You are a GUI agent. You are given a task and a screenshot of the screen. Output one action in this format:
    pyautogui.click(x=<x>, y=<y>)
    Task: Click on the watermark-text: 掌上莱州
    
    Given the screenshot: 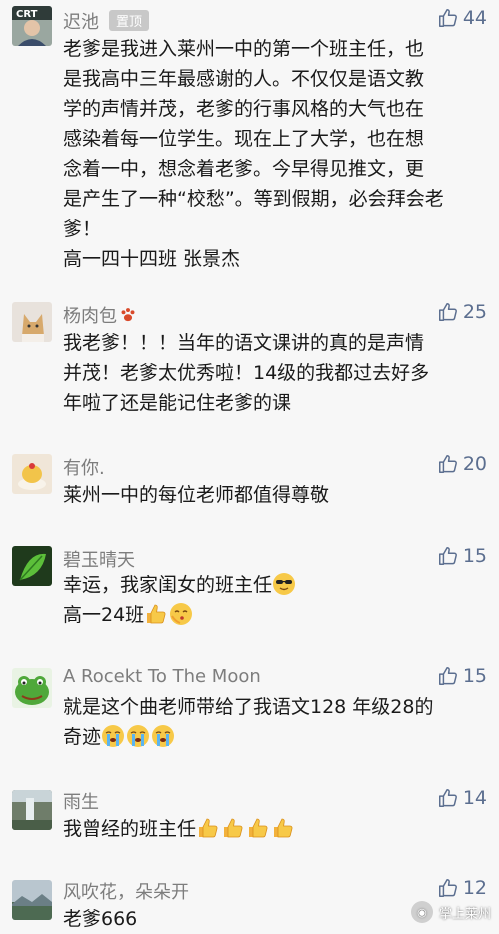 What is the action you would take?
    pyautogui.click(x=464, y=914)
    